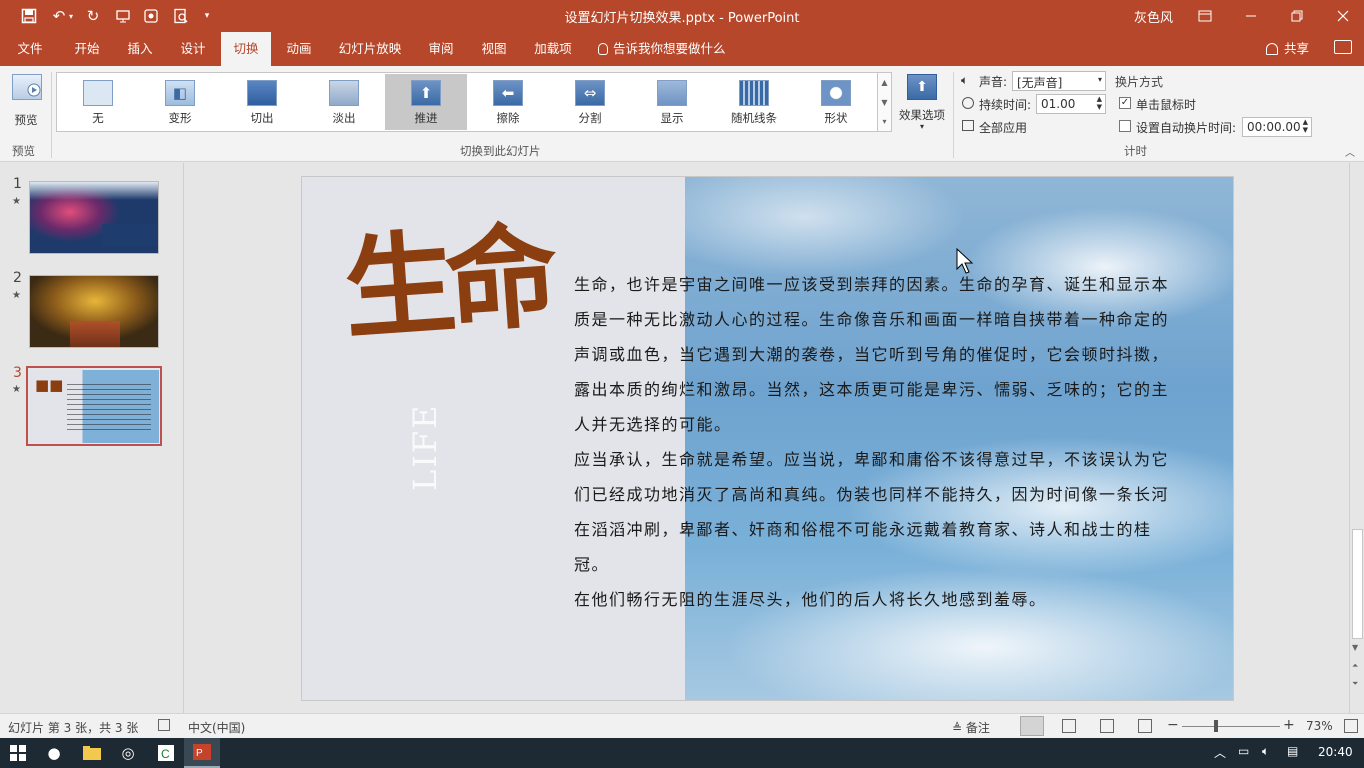 Image resolution: width=1364 pixels, height=768 pixels. What do you see at coordinates (1265, 751) in the screenshot?
I see `volume-icon: 🔈︎` at bounding box center [1265, 751].